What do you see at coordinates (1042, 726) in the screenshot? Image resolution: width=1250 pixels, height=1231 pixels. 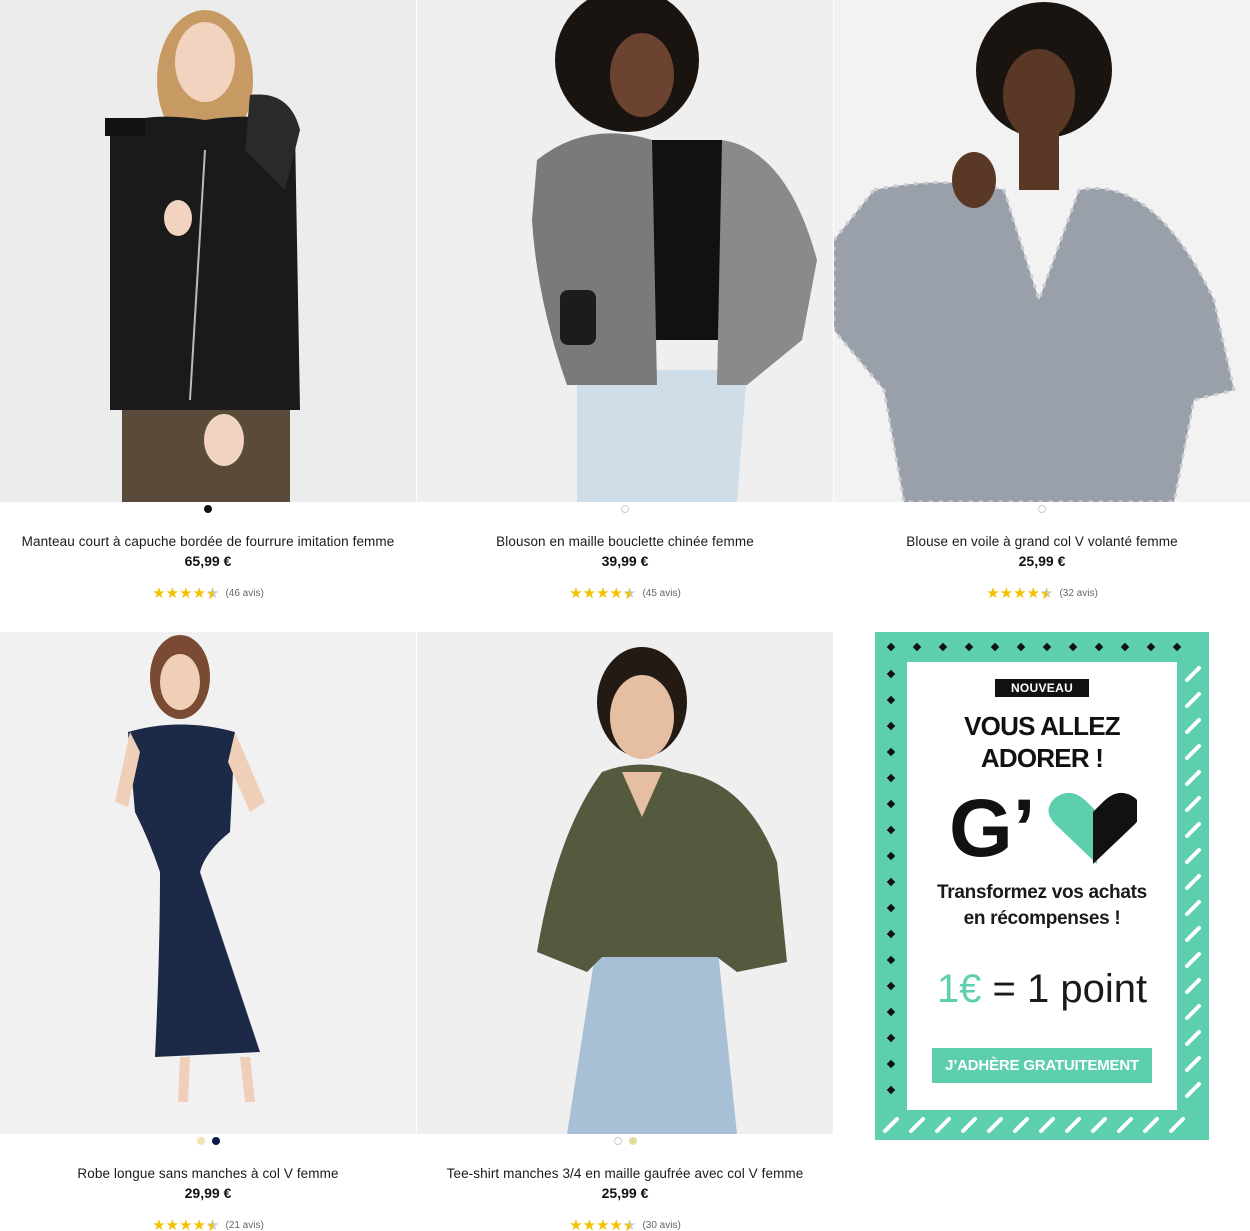 I see `promo-headline-line1: VOUS ALLEZ` at bounding box center [1042, 726].